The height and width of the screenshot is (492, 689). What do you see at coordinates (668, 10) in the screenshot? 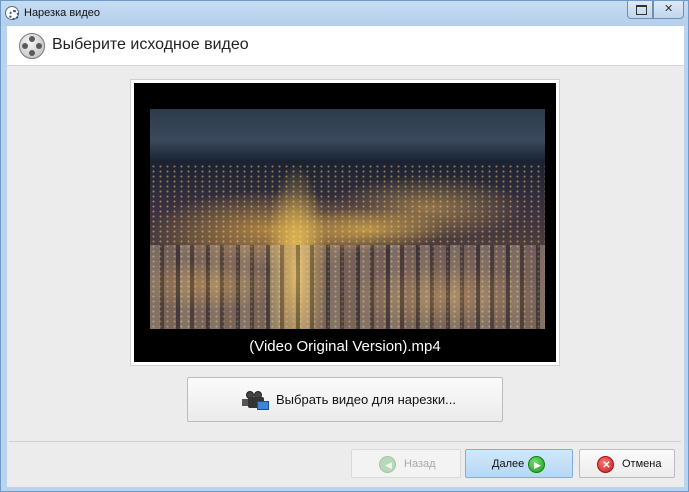
I see `close-button` at bounding box center [668, 10].